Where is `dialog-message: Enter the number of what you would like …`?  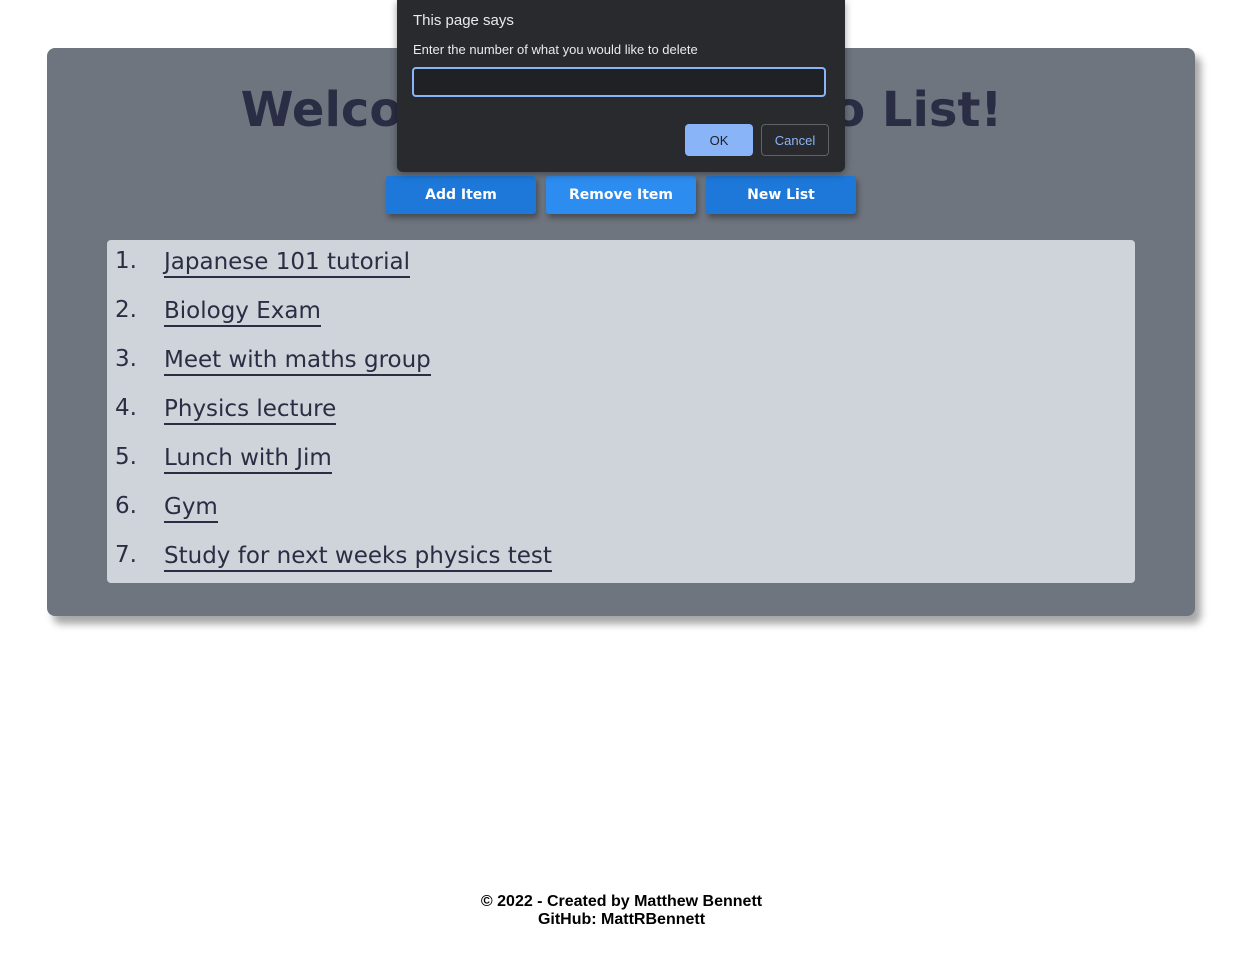 dialog-message: Enter the number of what you would like … is located at coordinates (555, 49).